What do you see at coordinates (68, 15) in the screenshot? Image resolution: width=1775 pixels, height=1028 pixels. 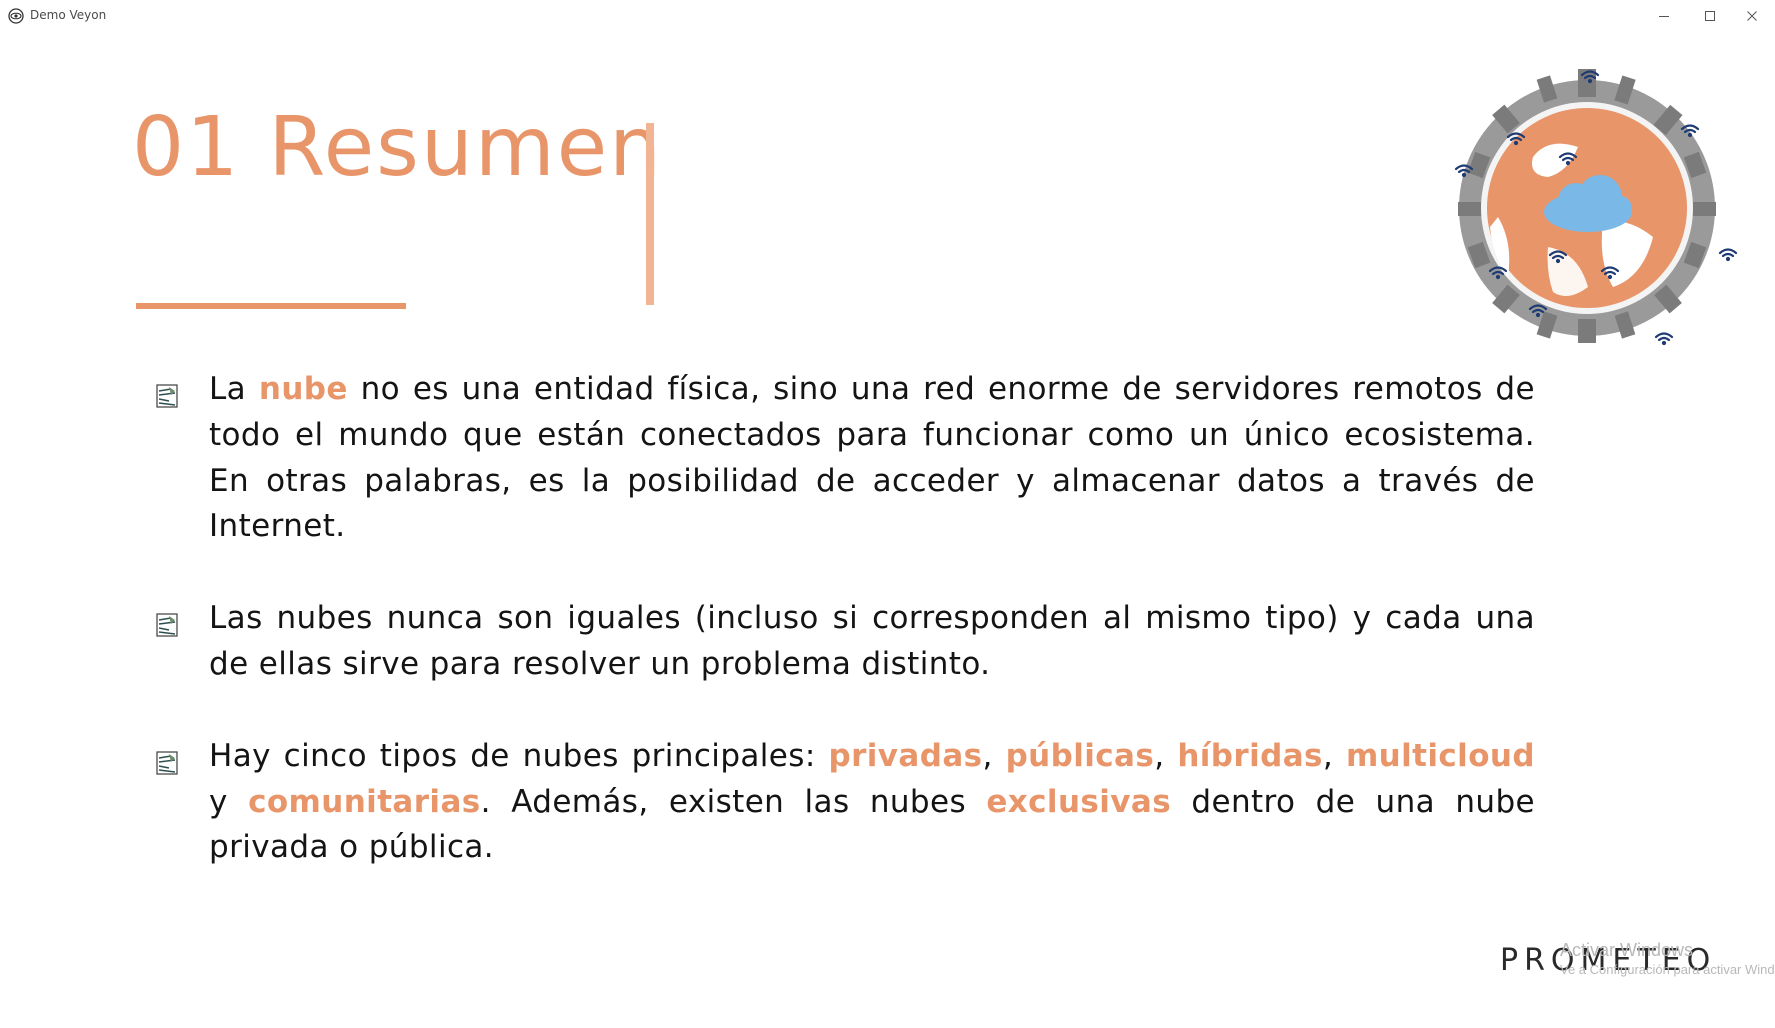 I see `window-title: Demo Veyon` at bounding box center [68, 15].